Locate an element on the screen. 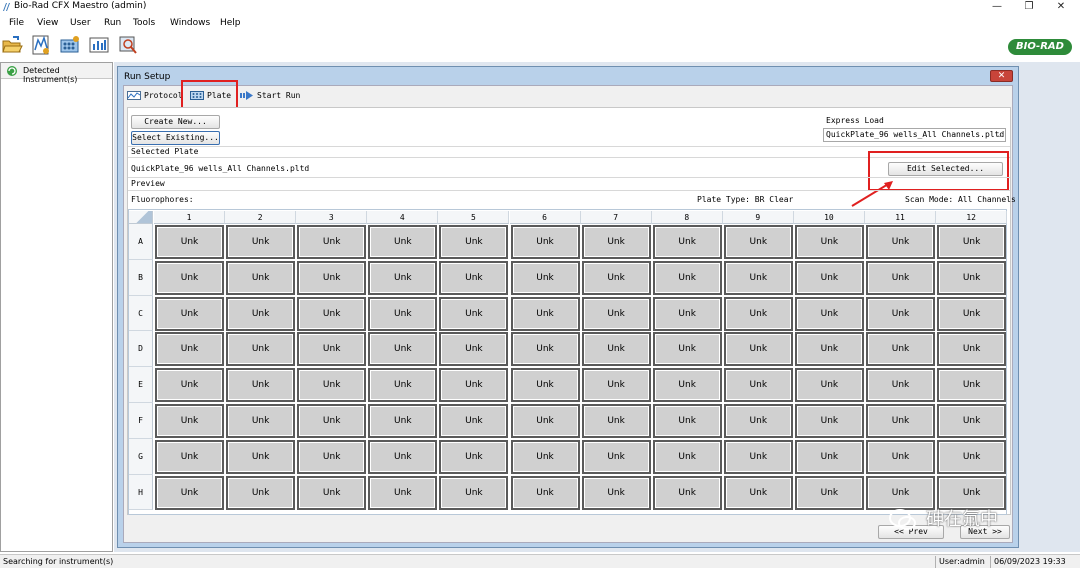 This screenshot has width=1080, height=568. row-header: G is located at coordinates (141, 456).